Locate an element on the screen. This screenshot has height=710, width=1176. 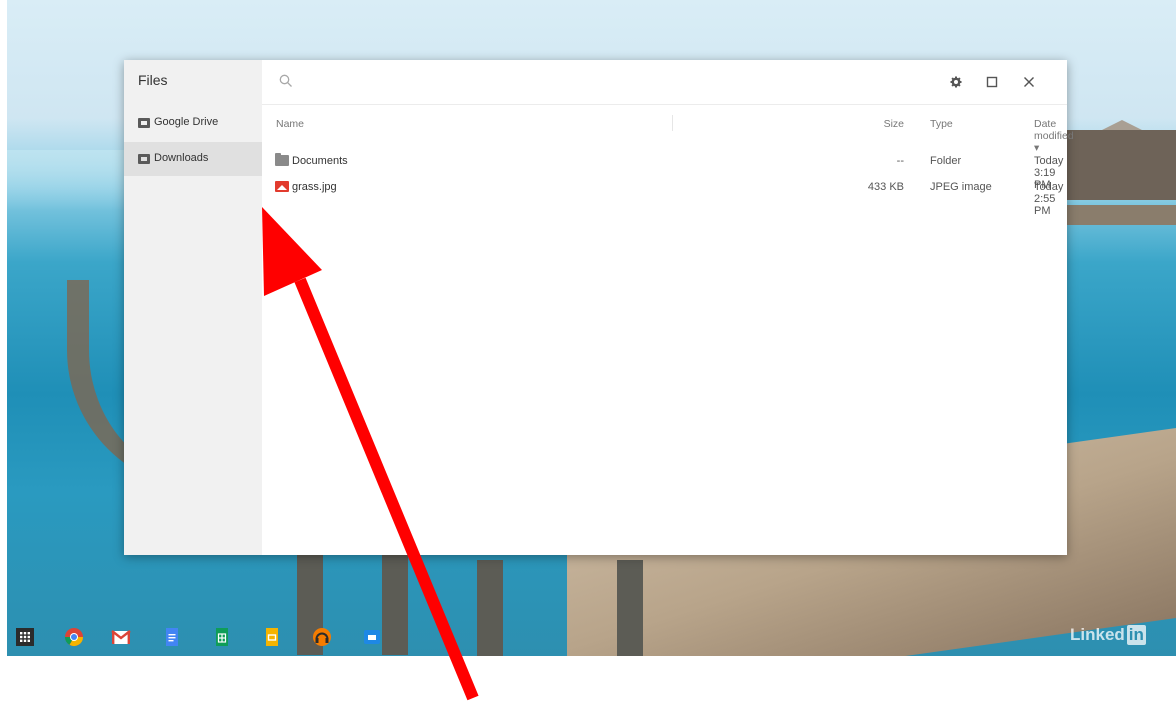
file-type: JPEG image is located at coordinates (961, 187).